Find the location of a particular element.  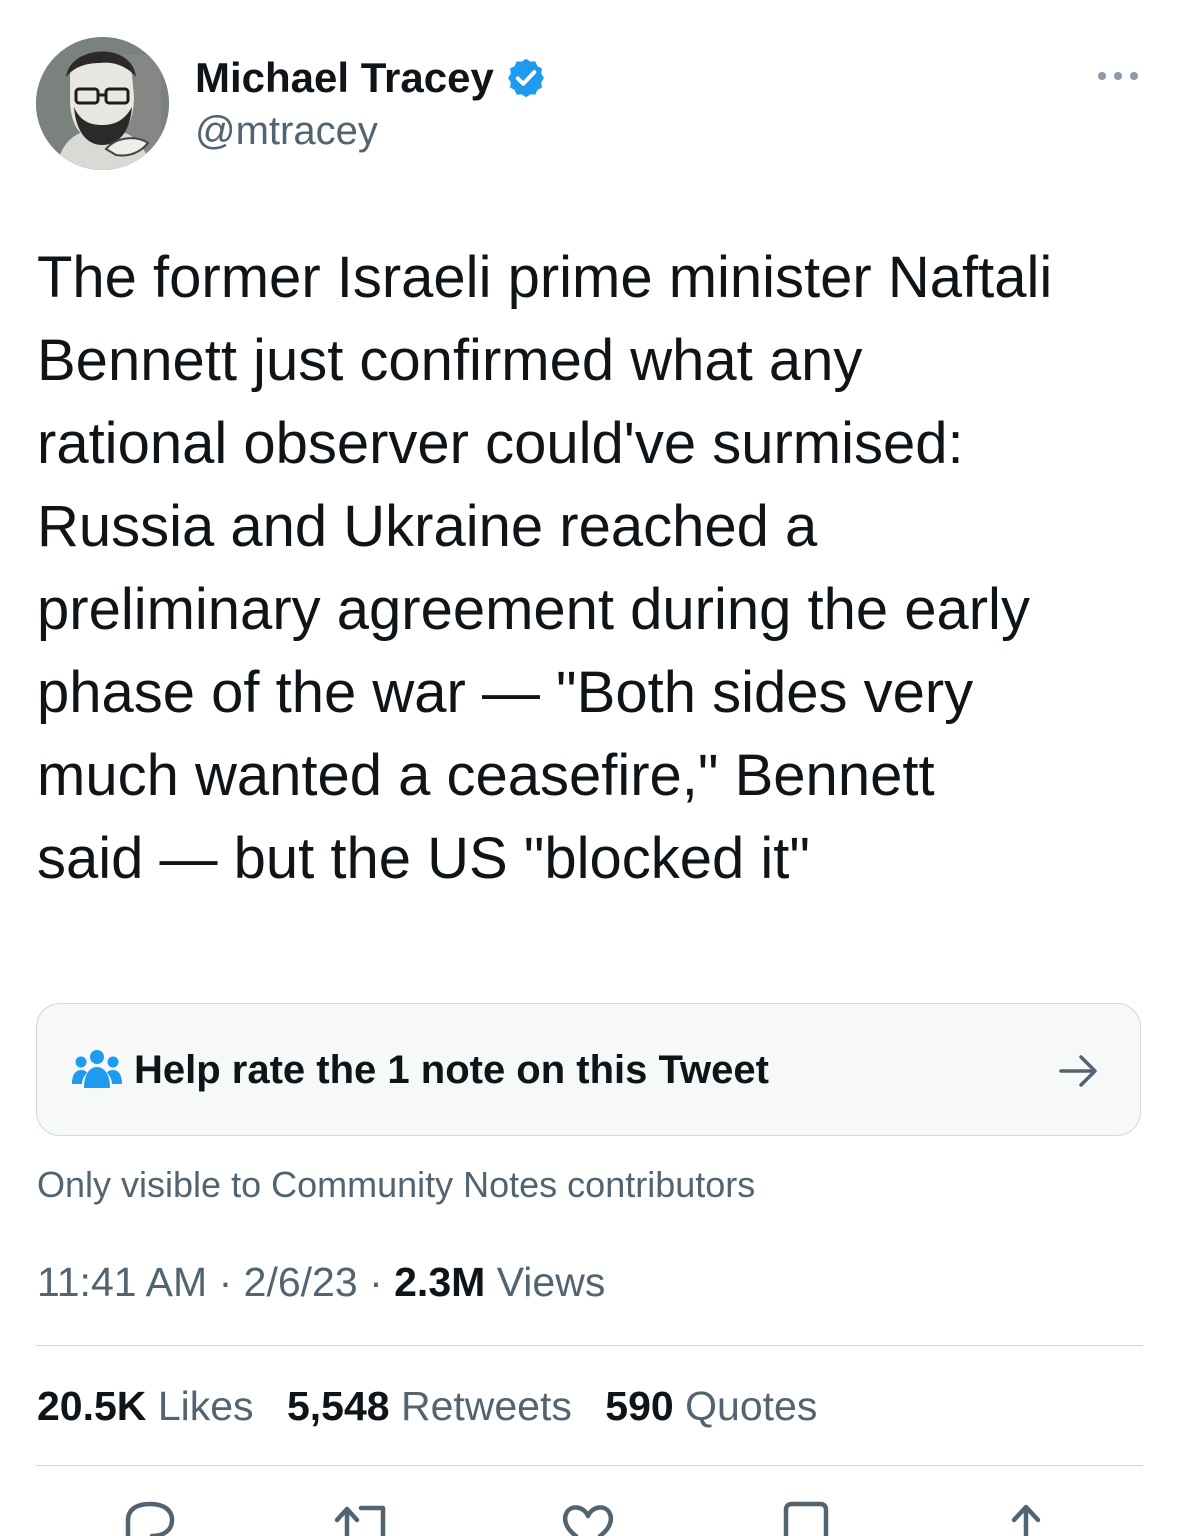

retweets-label: Retweets is located at coordinates (486, 1406).